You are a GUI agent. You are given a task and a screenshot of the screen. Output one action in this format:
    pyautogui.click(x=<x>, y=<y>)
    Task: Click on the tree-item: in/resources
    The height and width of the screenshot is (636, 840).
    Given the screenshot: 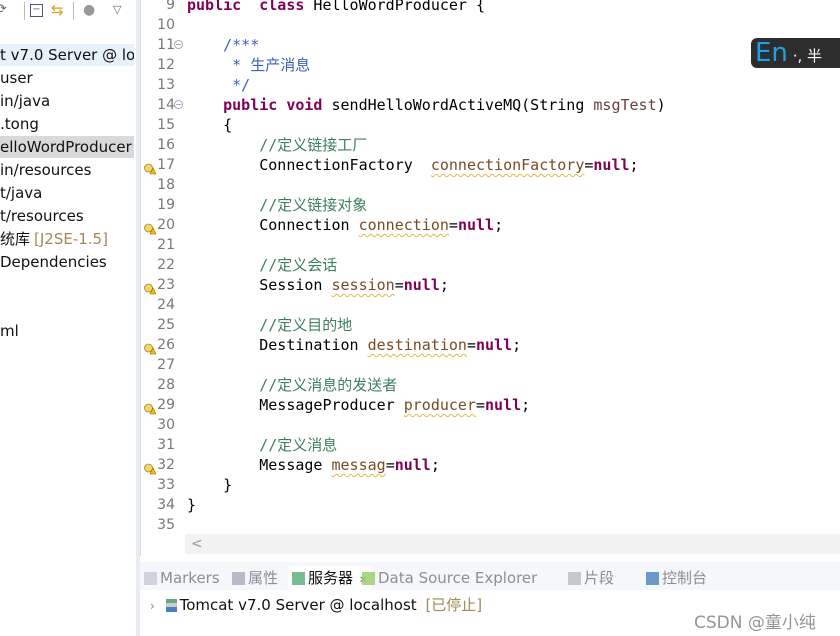 What is the action you would take?
    pyautogui.click(x=67, y=170)
    